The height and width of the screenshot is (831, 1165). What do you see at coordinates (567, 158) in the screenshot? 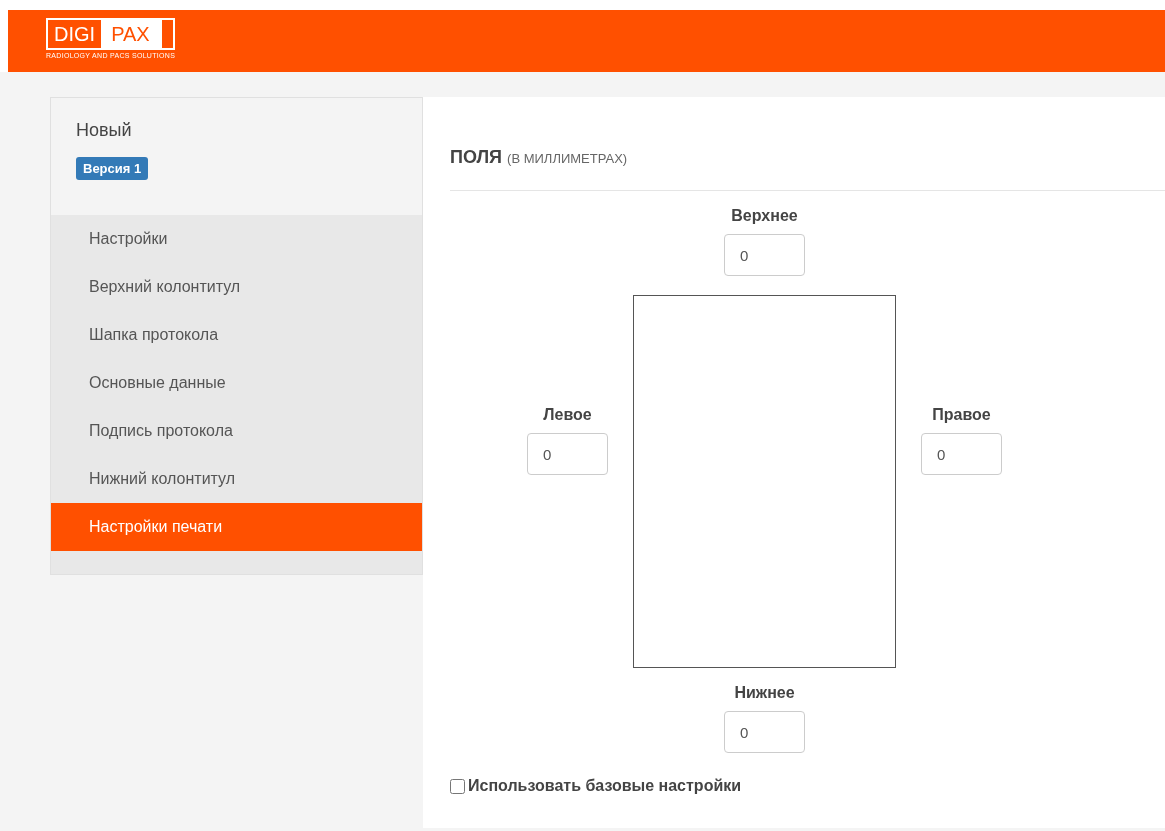
I see `section-subtitle: (В МИЛЛИМЕТРАХ)` at bounding box center [567, 158].